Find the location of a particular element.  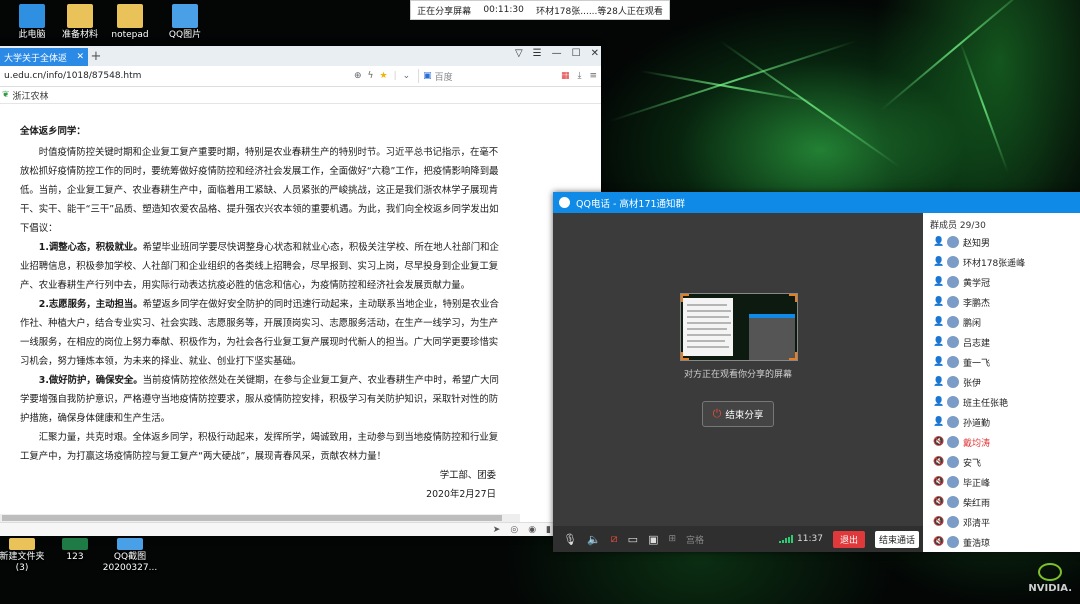

send-icon: ➤ is located at coordinates (497, 530).